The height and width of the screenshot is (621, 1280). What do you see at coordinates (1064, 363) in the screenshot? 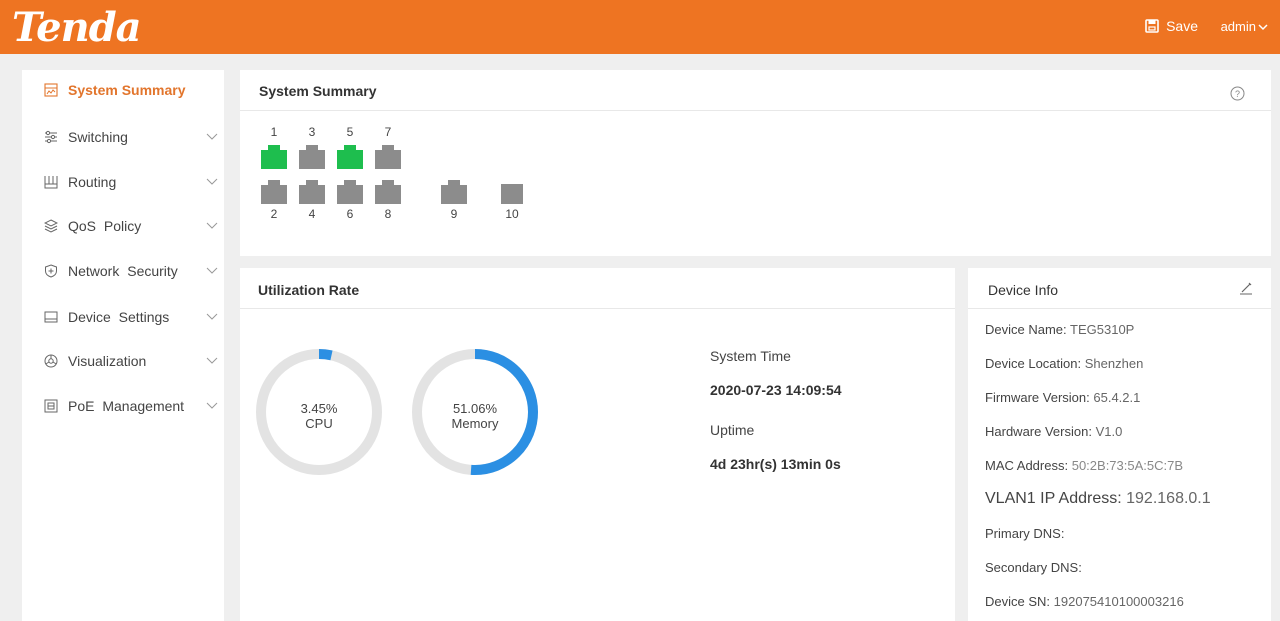
I see `device-location-row: Device Location: Shenzhen` at bounding box center [1064, 363].